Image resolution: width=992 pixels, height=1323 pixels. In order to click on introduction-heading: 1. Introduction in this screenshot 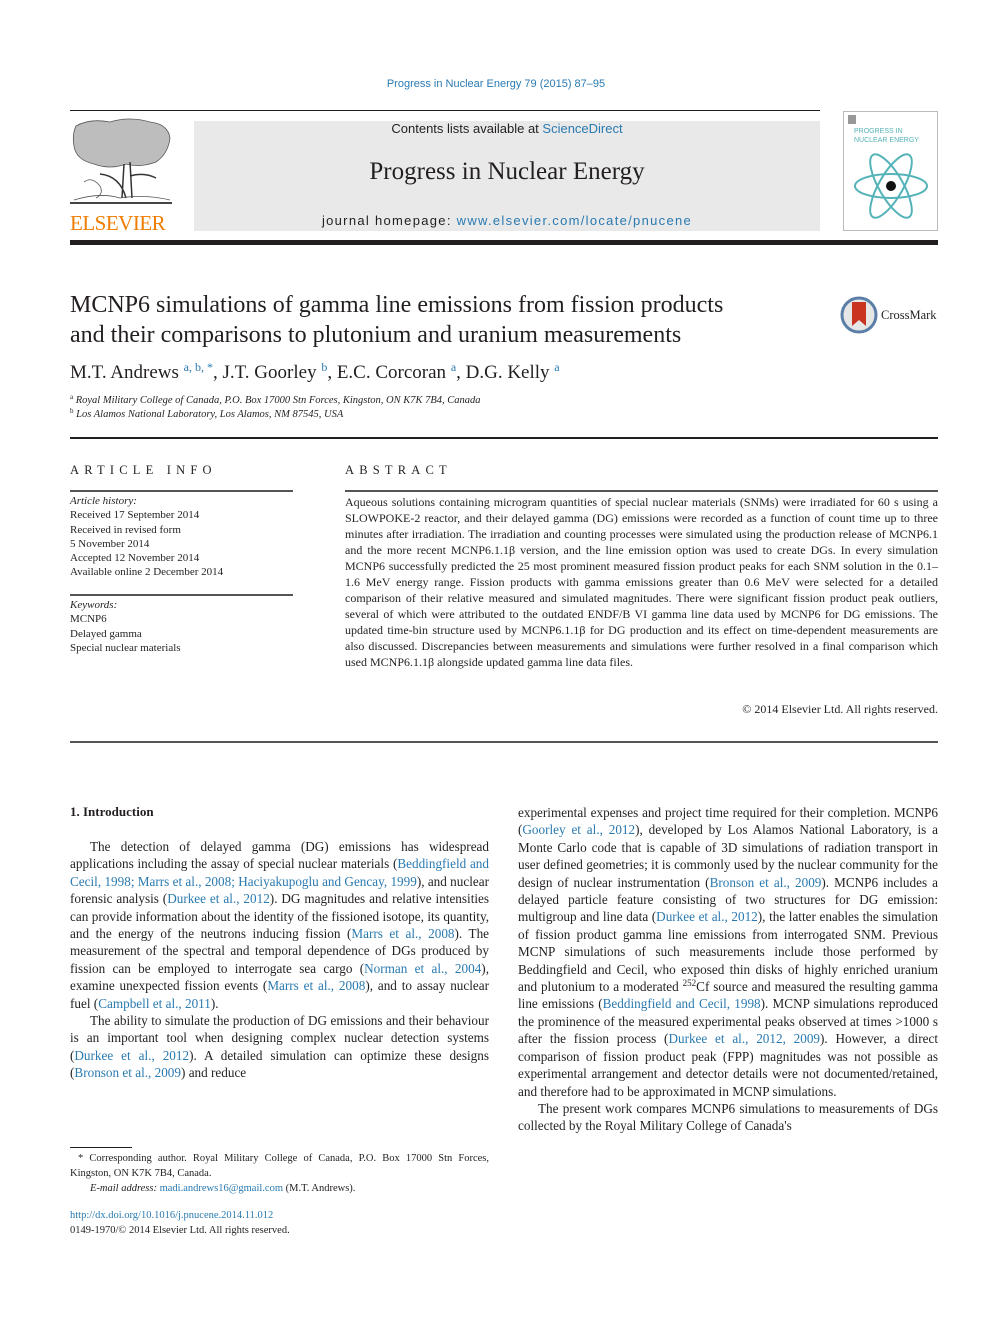, I will do `click(112, 811)`.